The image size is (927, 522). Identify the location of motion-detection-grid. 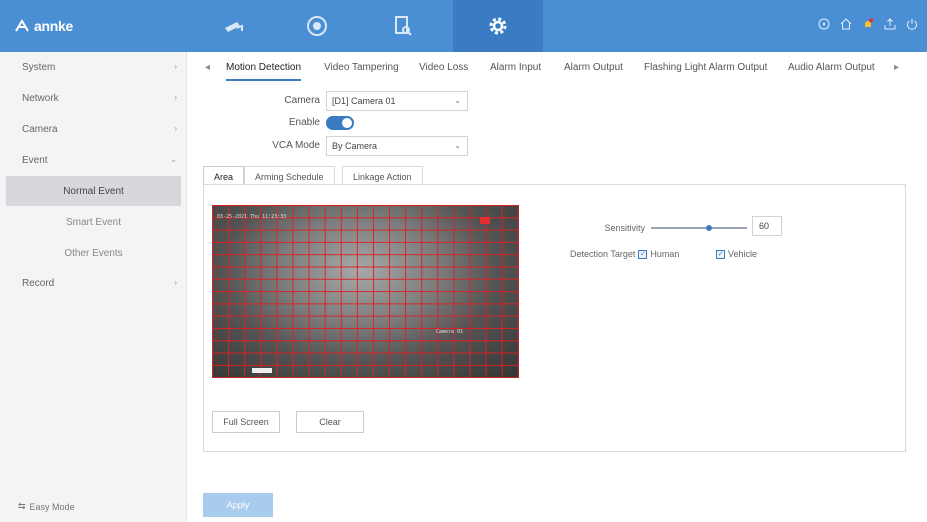
(365, 291).